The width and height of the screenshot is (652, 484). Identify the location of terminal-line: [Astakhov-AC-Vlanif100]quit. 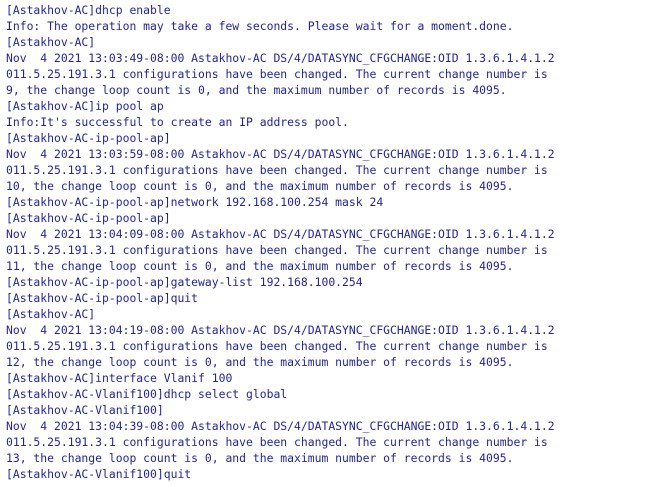
(99, 474).